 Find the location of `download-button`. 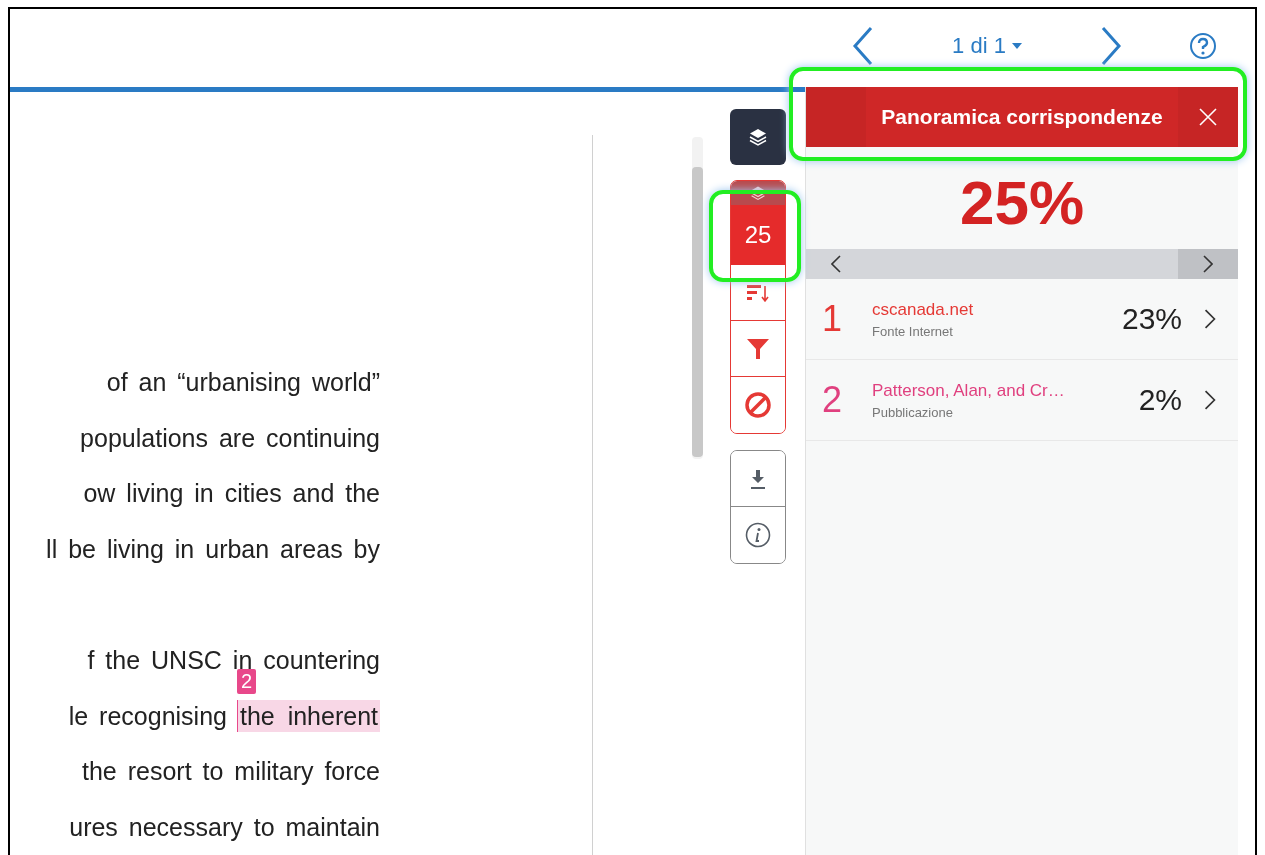

download-button is located at coordinates (758, 479).